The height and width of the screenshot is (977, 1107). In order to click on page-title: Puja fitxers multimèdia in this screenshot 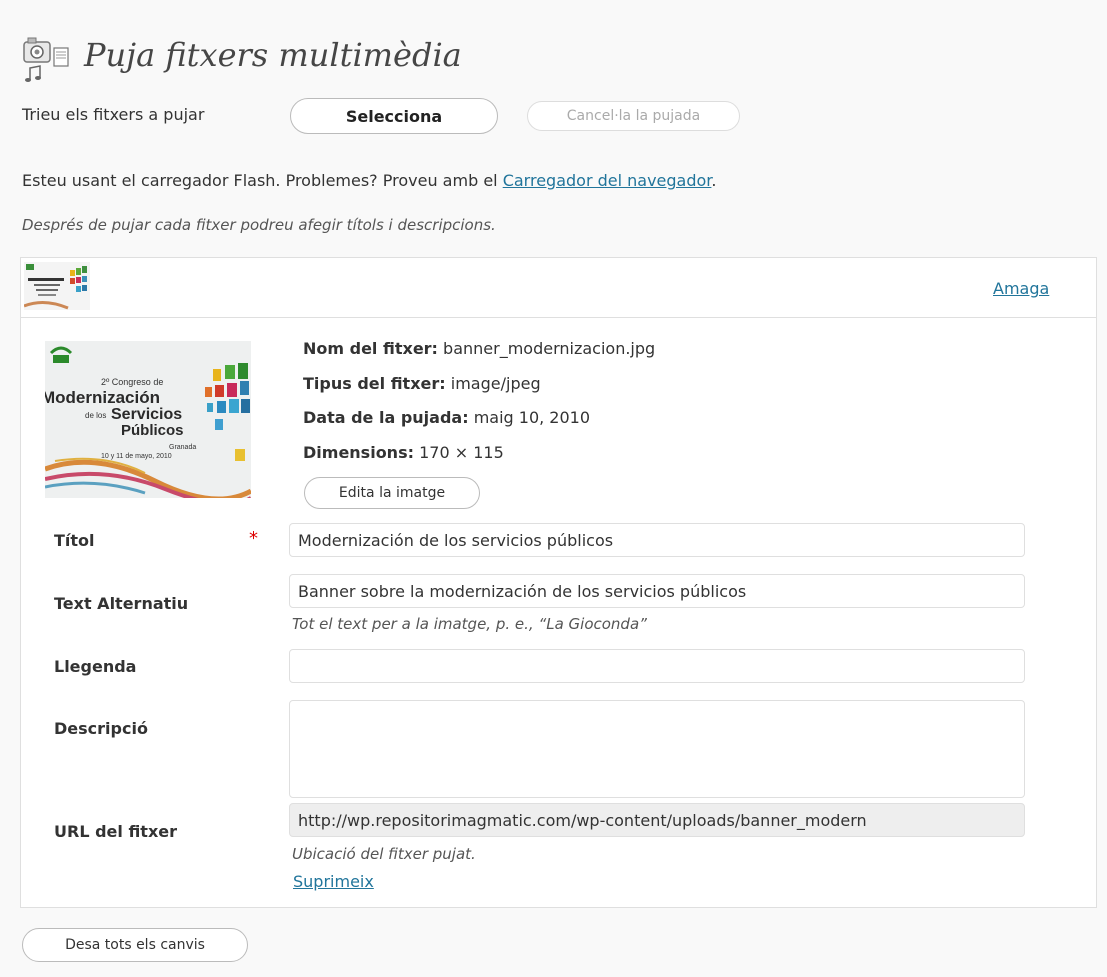, I will do `click(273, 55)`.